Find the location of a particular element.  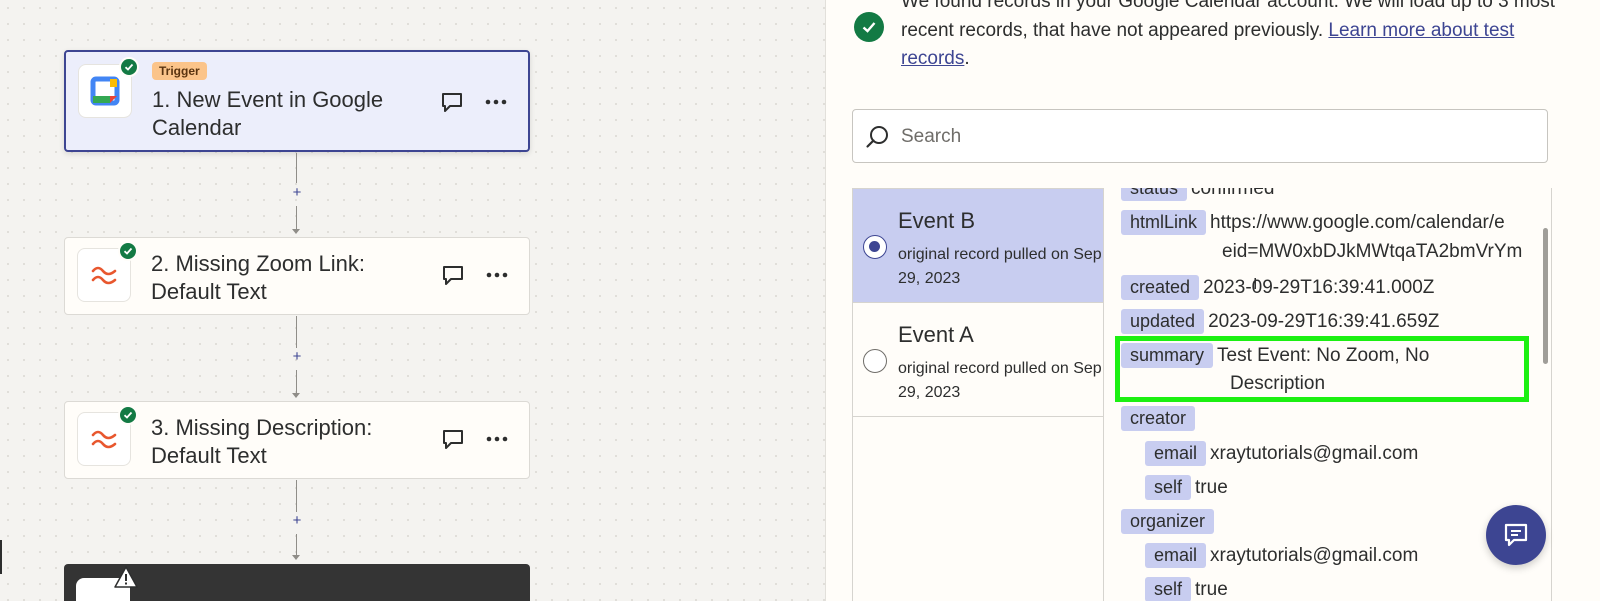

field-creator: creator is located at coordinates (1160, 418).